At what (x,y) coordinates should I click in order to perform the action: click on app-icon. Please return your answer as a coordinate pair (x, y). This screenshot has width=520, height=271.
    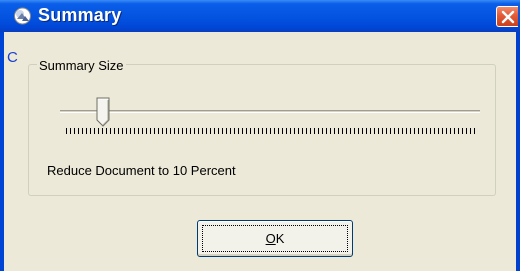
    Looking at the image, I should click on (22, 16).